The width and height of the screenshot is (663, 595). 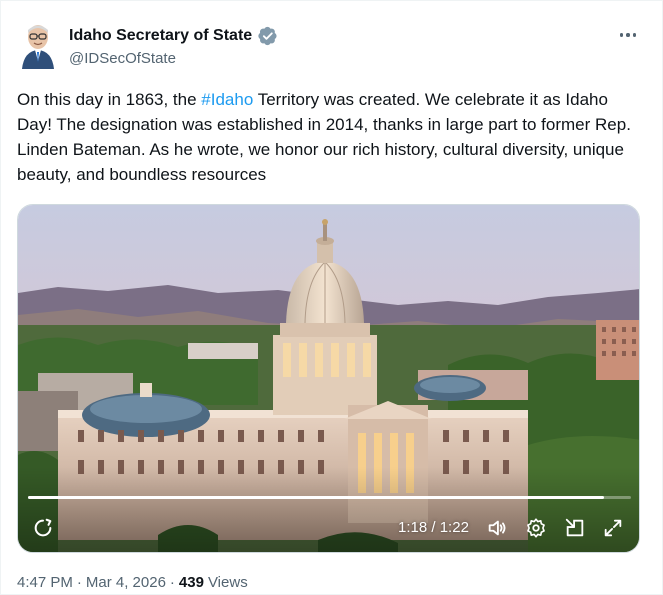 I want to click on settings-icon, so click(x=536, y=528).